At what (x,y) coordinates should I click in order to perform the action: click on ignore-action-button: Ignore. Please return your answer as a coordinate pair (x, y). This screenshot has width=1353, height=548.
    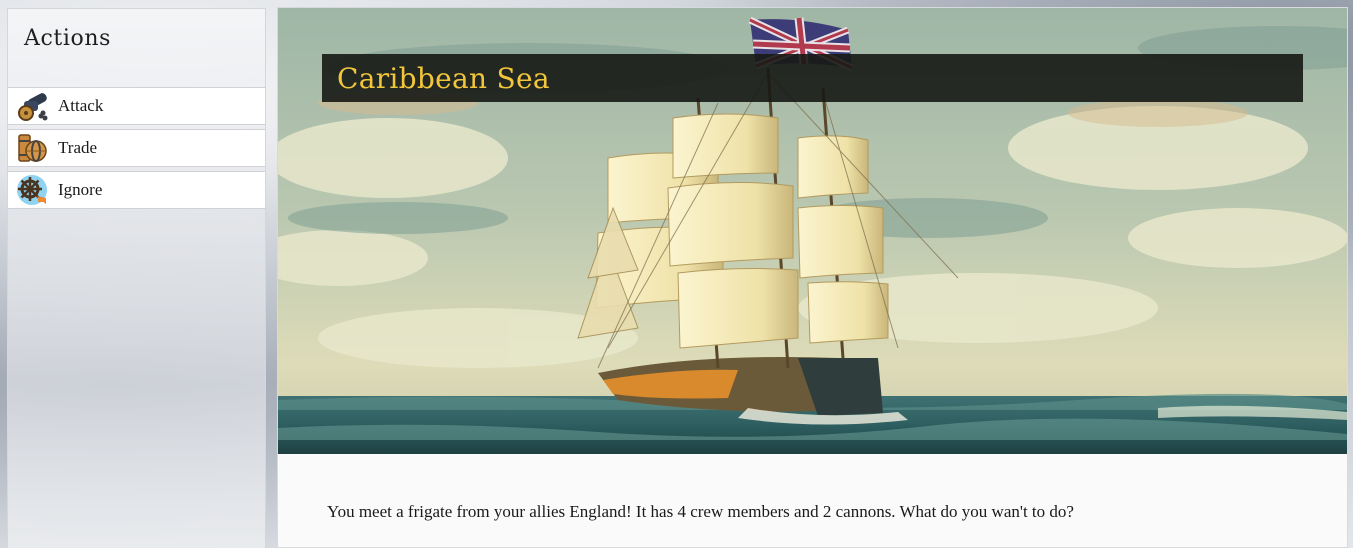
    Looking at the image, I should click on (136, 190).